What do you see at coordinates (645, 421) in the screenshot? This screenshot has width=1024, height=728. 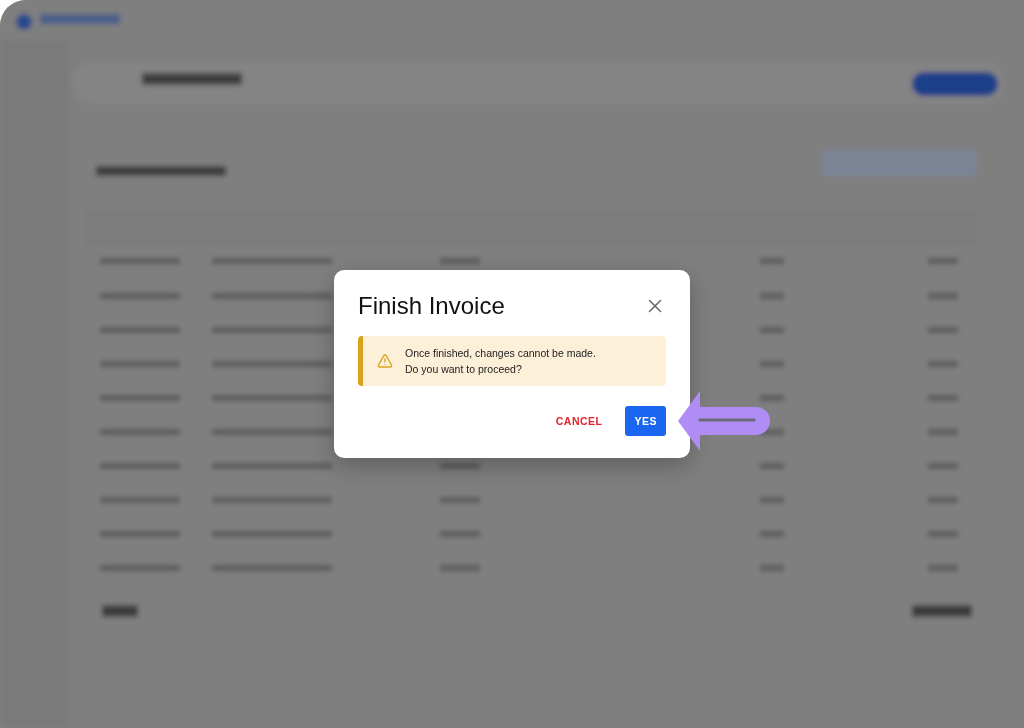 I see `confirm-button: YES` at bounding box center [645, 421].